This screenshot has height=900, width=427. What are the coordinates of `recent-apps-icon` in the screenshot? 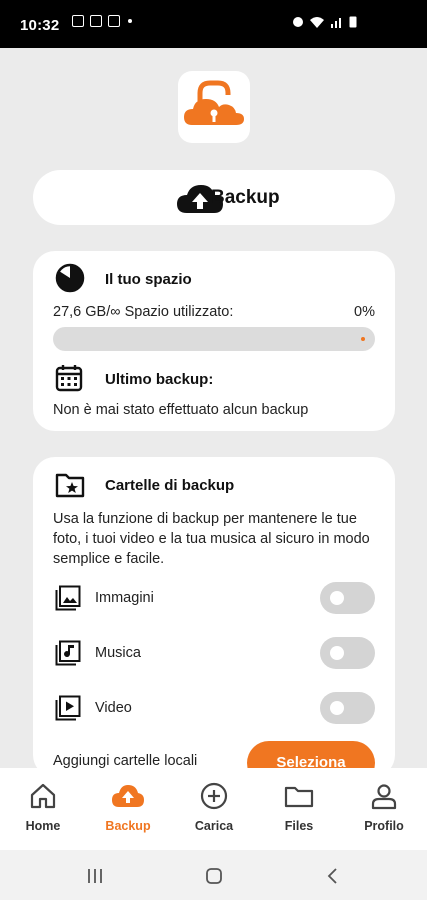 It's located at (95, 876).